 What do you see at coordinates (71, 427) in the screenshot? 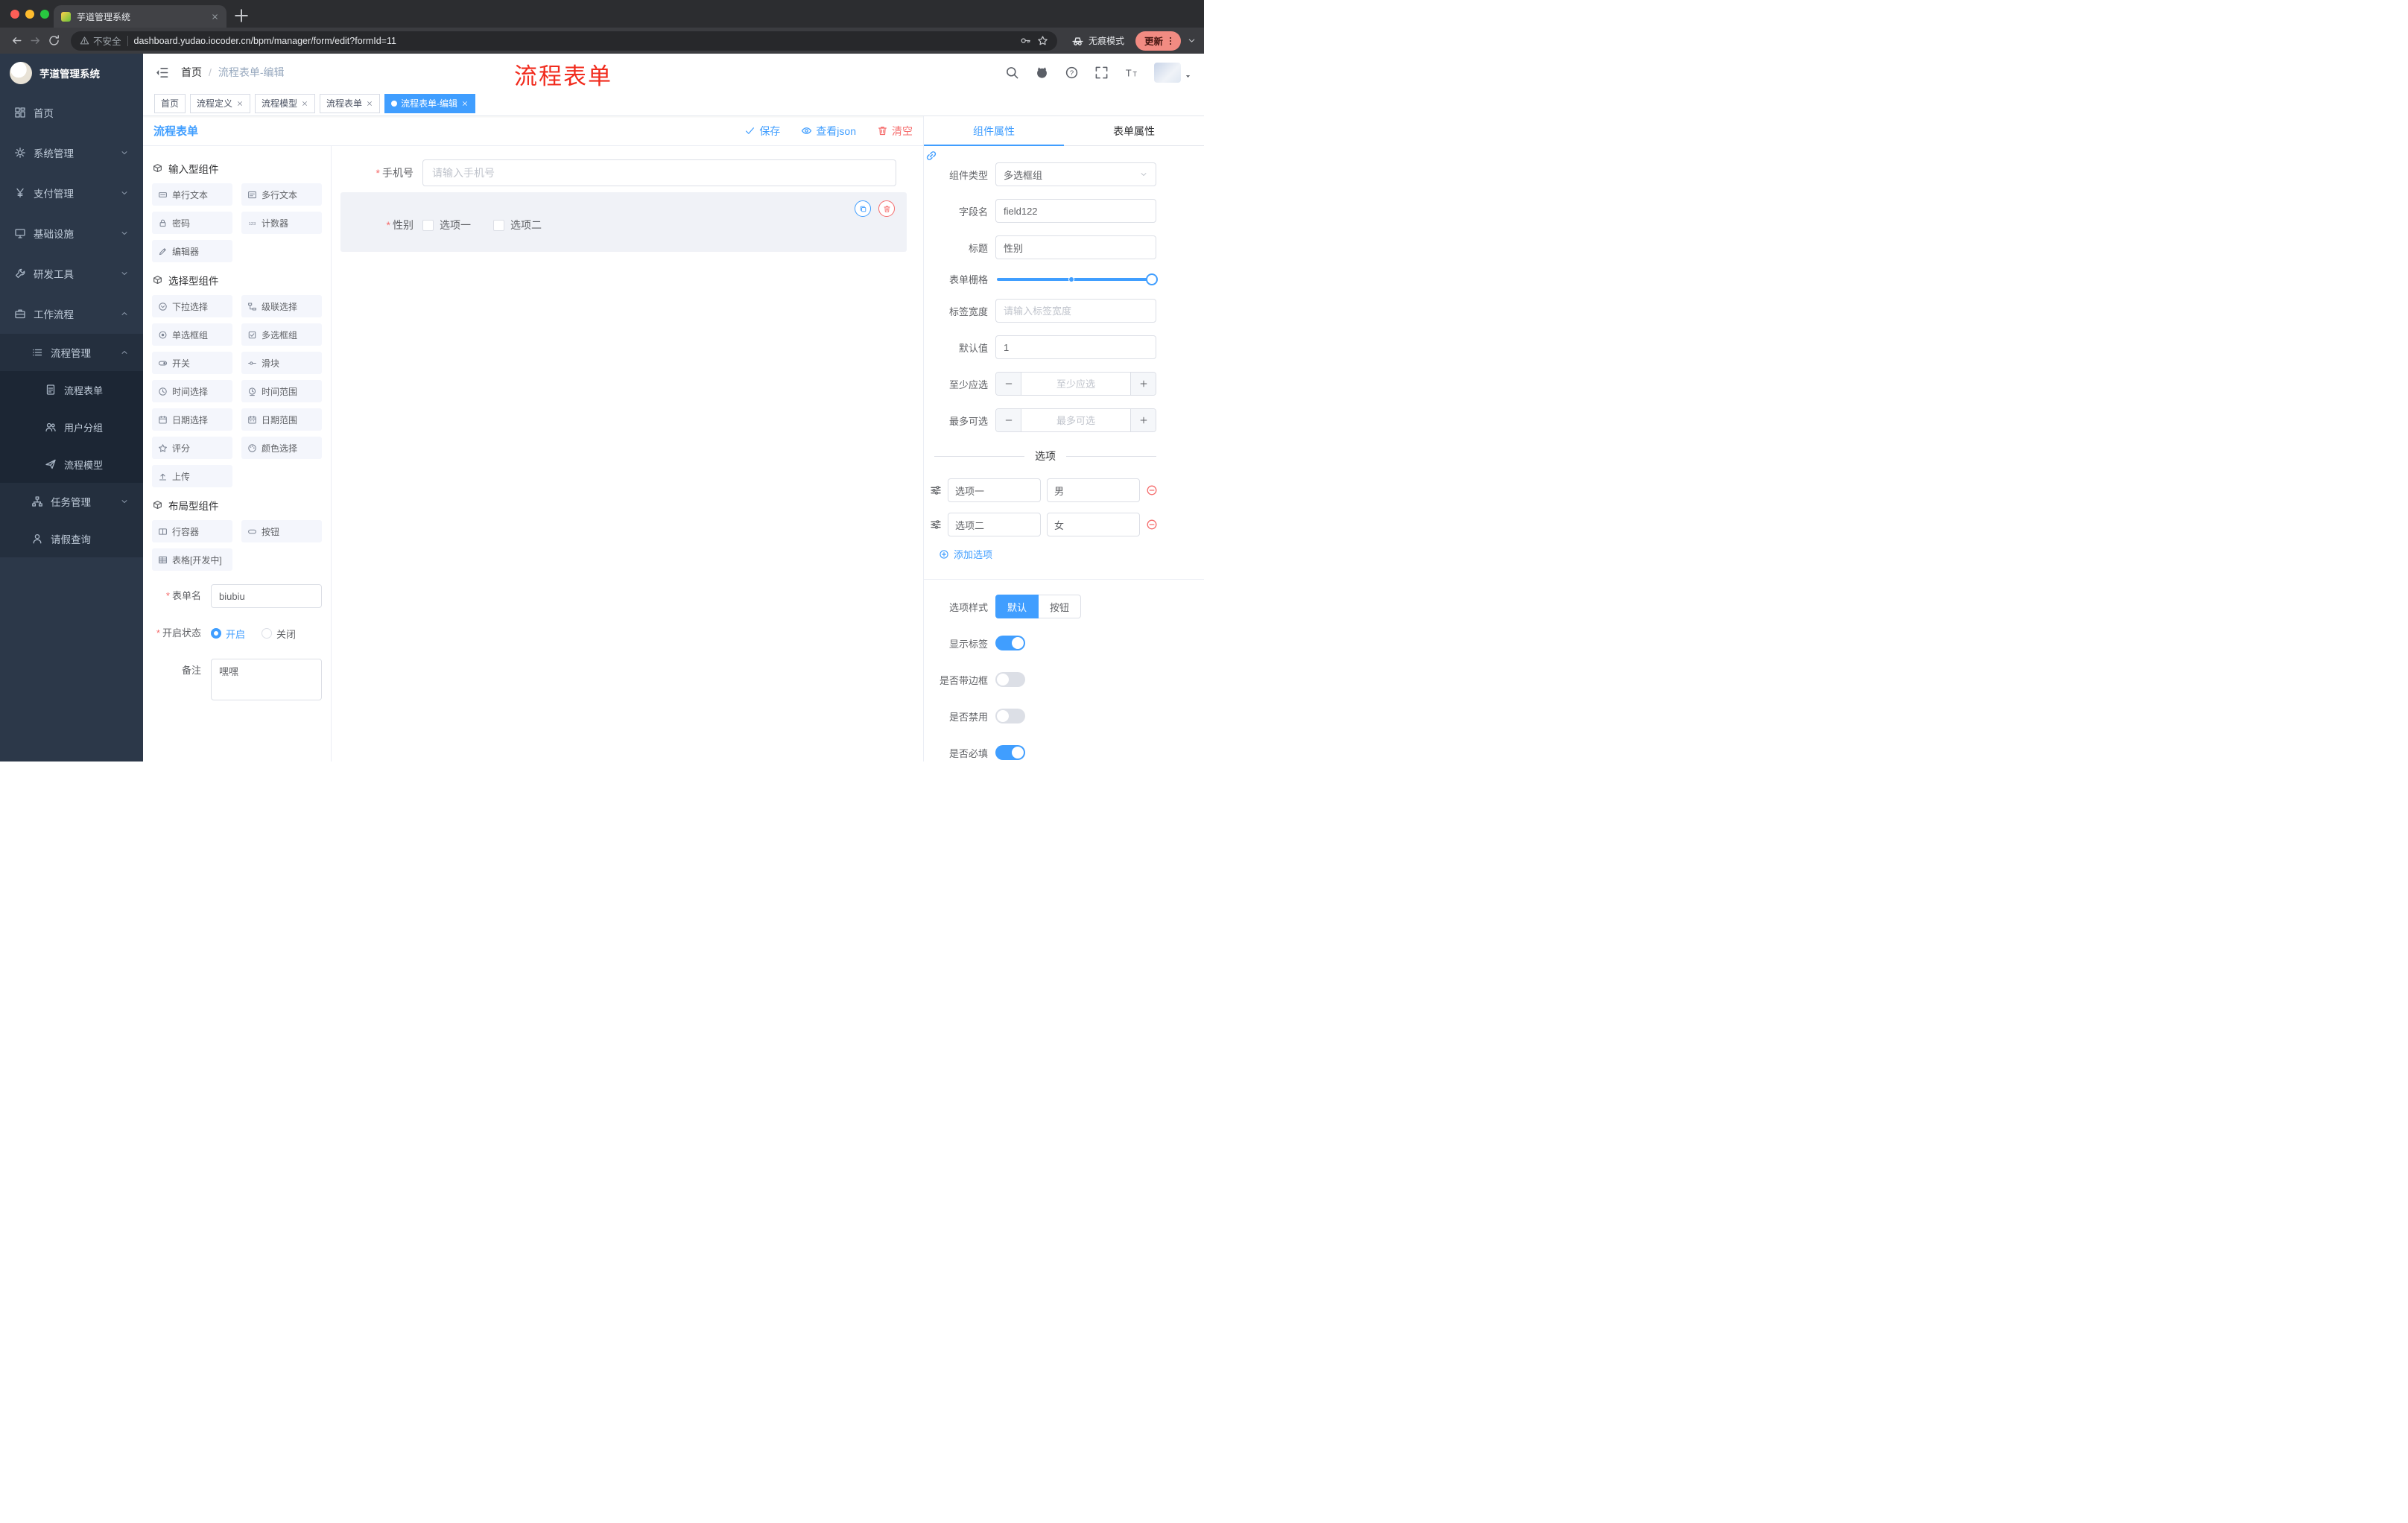
I see `sidebar-item-user-group: 用户分组` at bounding box center [71, 427].